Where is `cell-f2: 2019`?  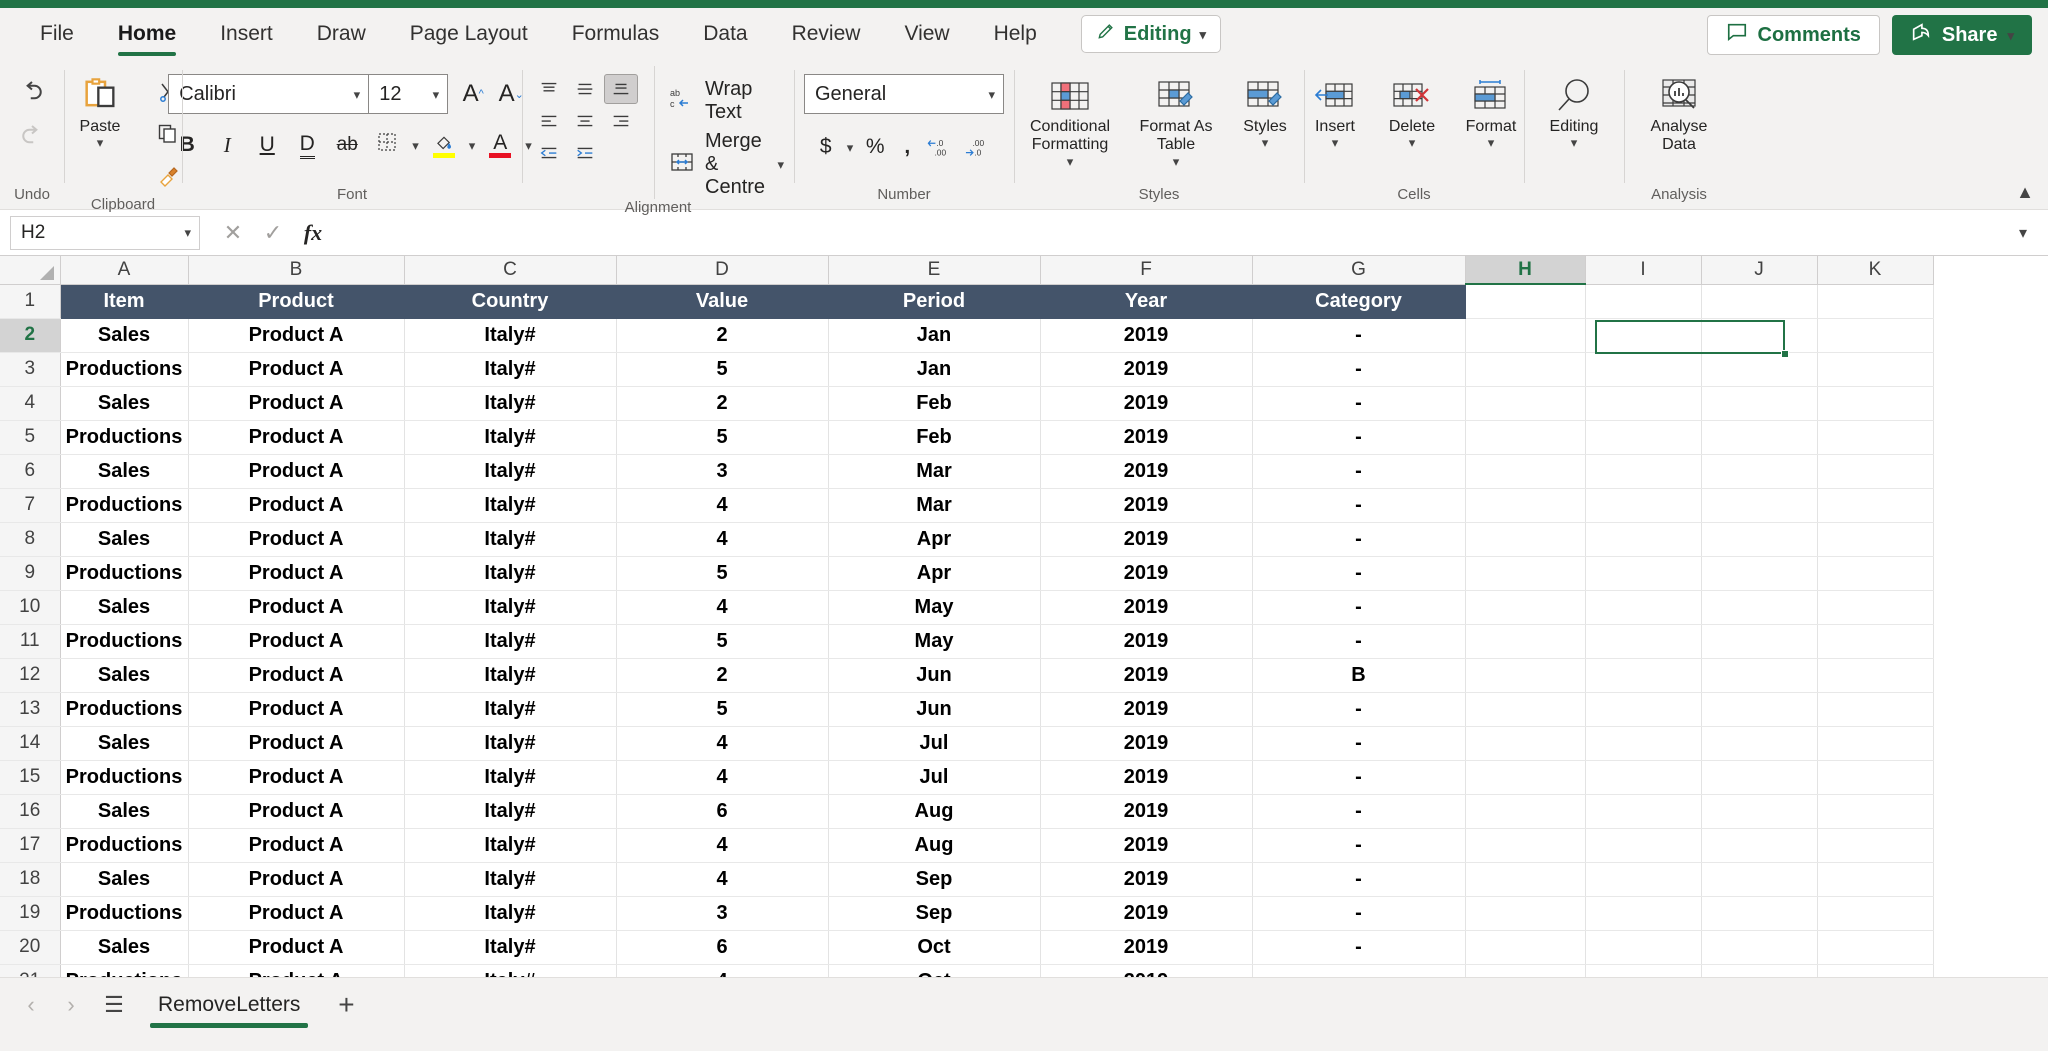 cell-f2: 2019 is located at coordinates (1146, 335).